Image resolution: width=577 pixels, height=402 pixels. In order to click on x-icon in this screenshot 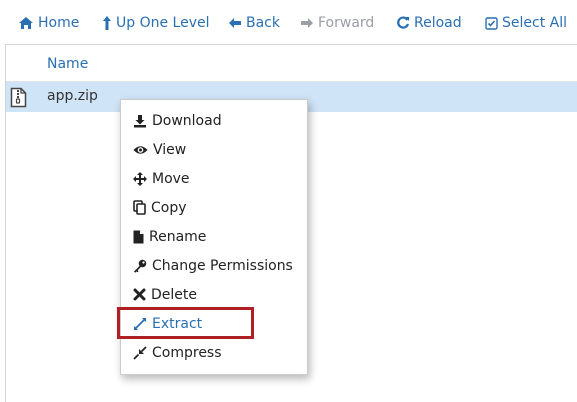, I will do `click(139, 294)`.